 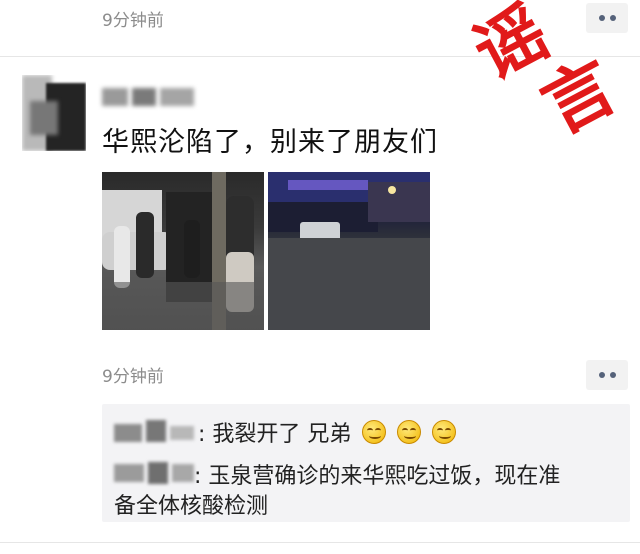 I want to click on comment-1: : 我裂开了 兄弟, so click(x=327, y=432).